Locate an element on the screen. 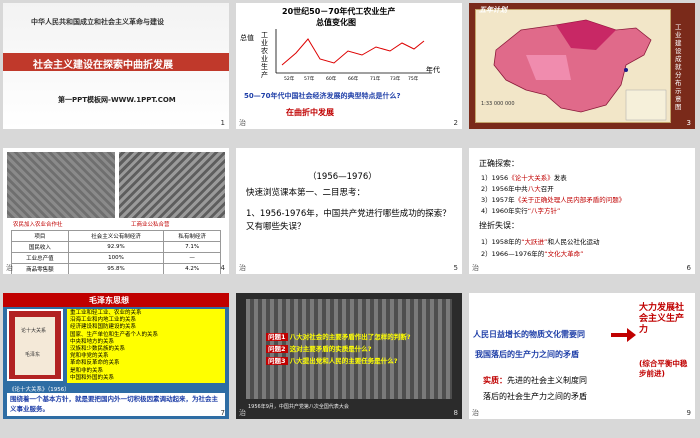 The height and width of the screenshot is (438, 700). relation-item: 革命和反革命的关系 is located at coordinates (95, 363).